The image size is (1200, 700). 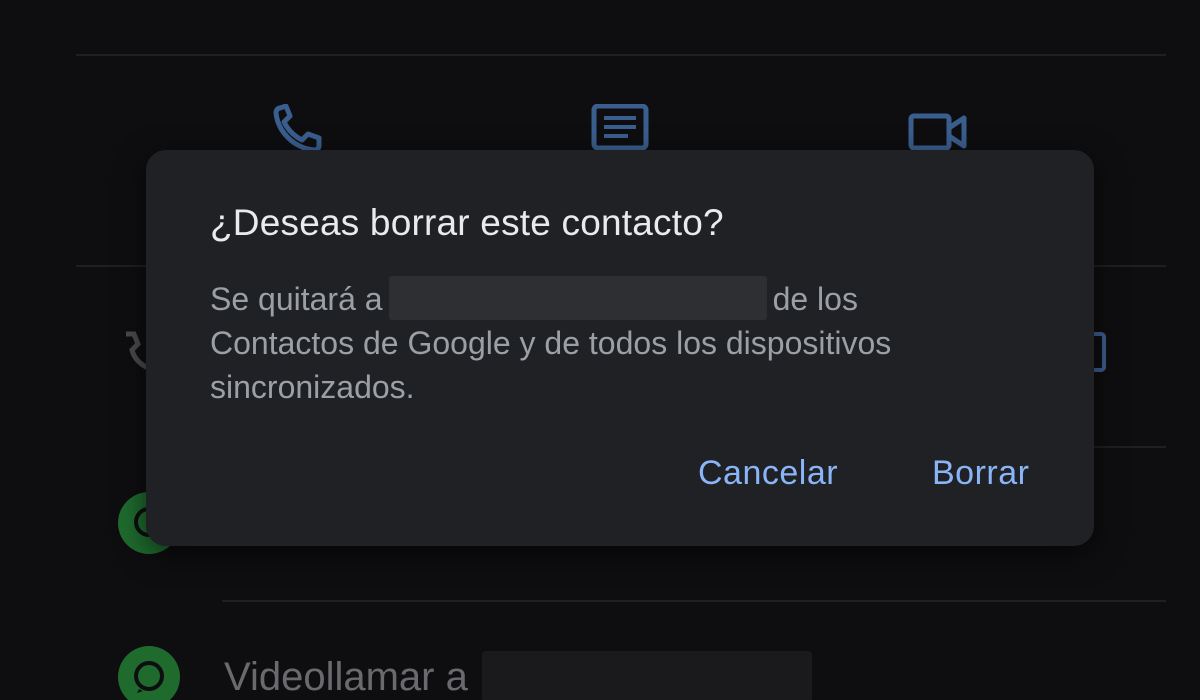 I want to click on message-icon, so click(x=620, y=128).